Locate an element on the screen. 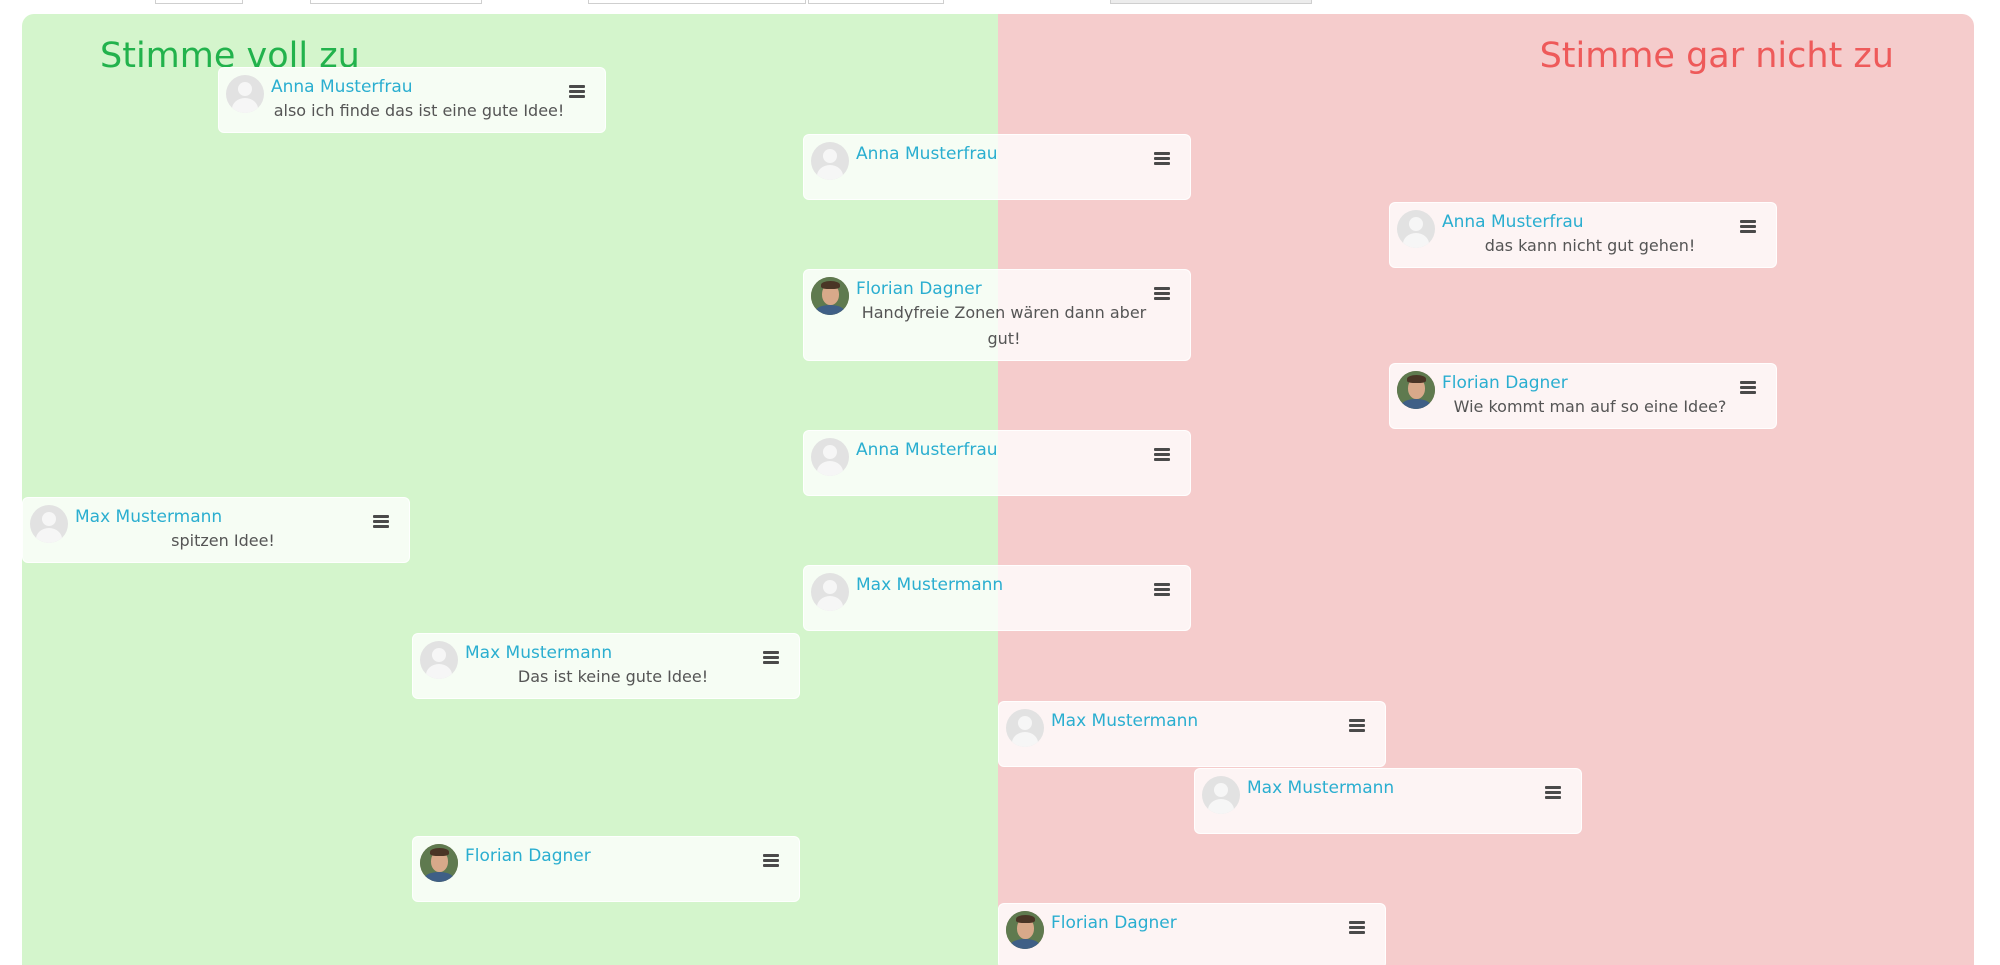 This screenshot has height=965, width=2000. comment-text: das kann nicht gut gehen! is located at coordinates (1590, 245).